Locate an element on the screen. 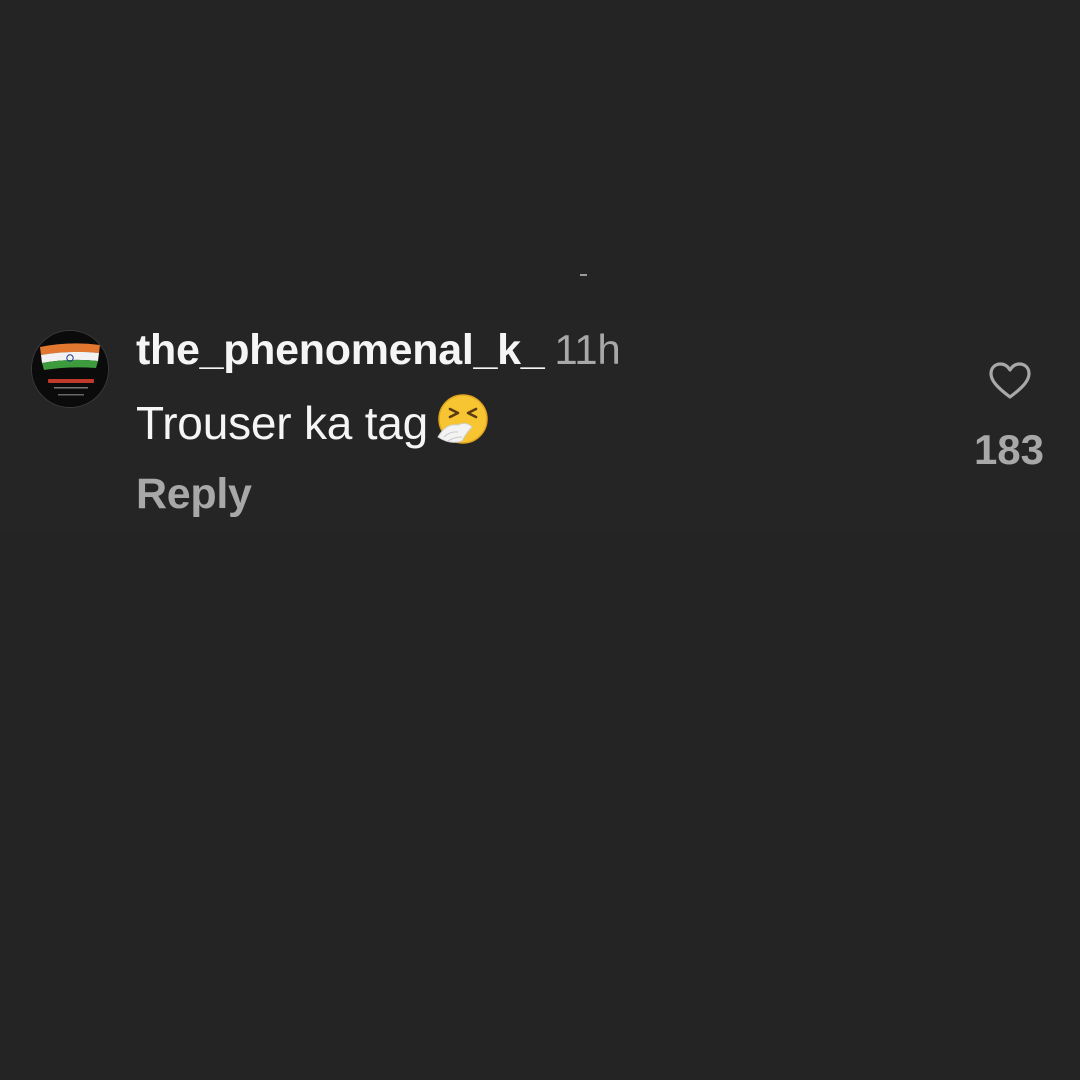  comment-timestamp: 11h is located at coordinates (587, 349).